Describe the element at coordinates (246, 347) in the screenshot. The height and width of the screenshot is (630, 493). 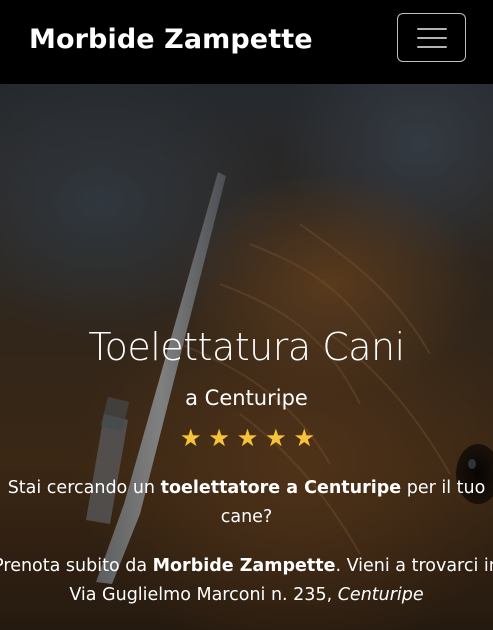
I see `page-title: Toelettatura Cani` at that location.